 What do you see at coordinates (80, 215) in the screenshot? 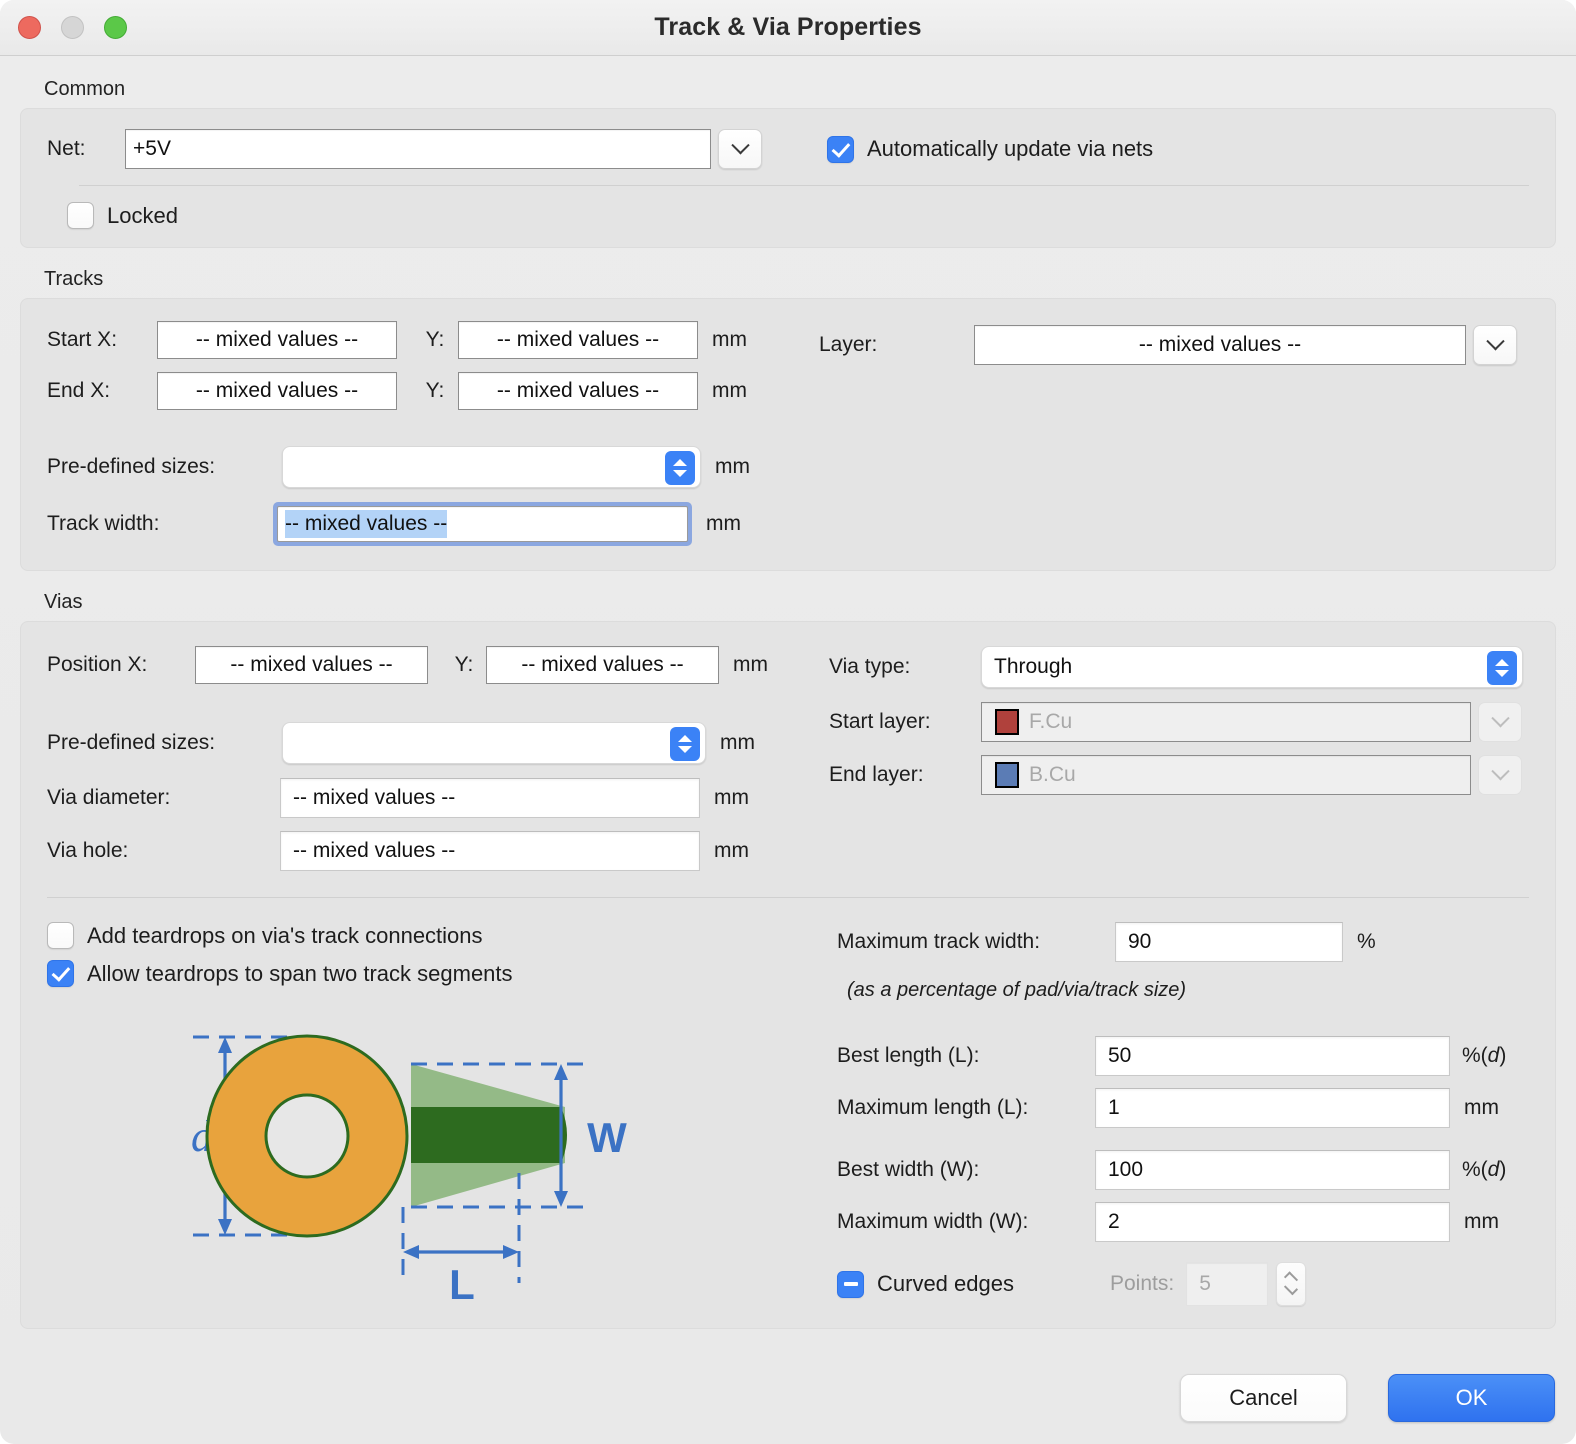
I see `locked-checkbox` at bounding box center [80, 215].